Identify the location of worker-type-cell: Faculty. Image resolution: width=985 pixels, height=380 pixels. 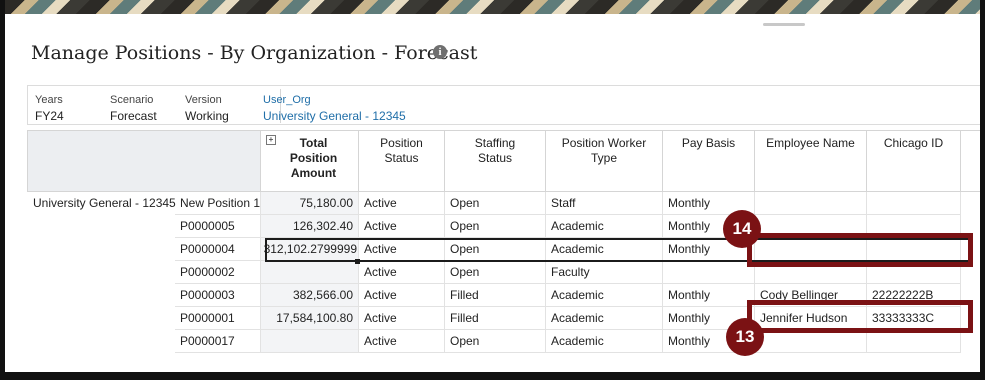
(604, 272).